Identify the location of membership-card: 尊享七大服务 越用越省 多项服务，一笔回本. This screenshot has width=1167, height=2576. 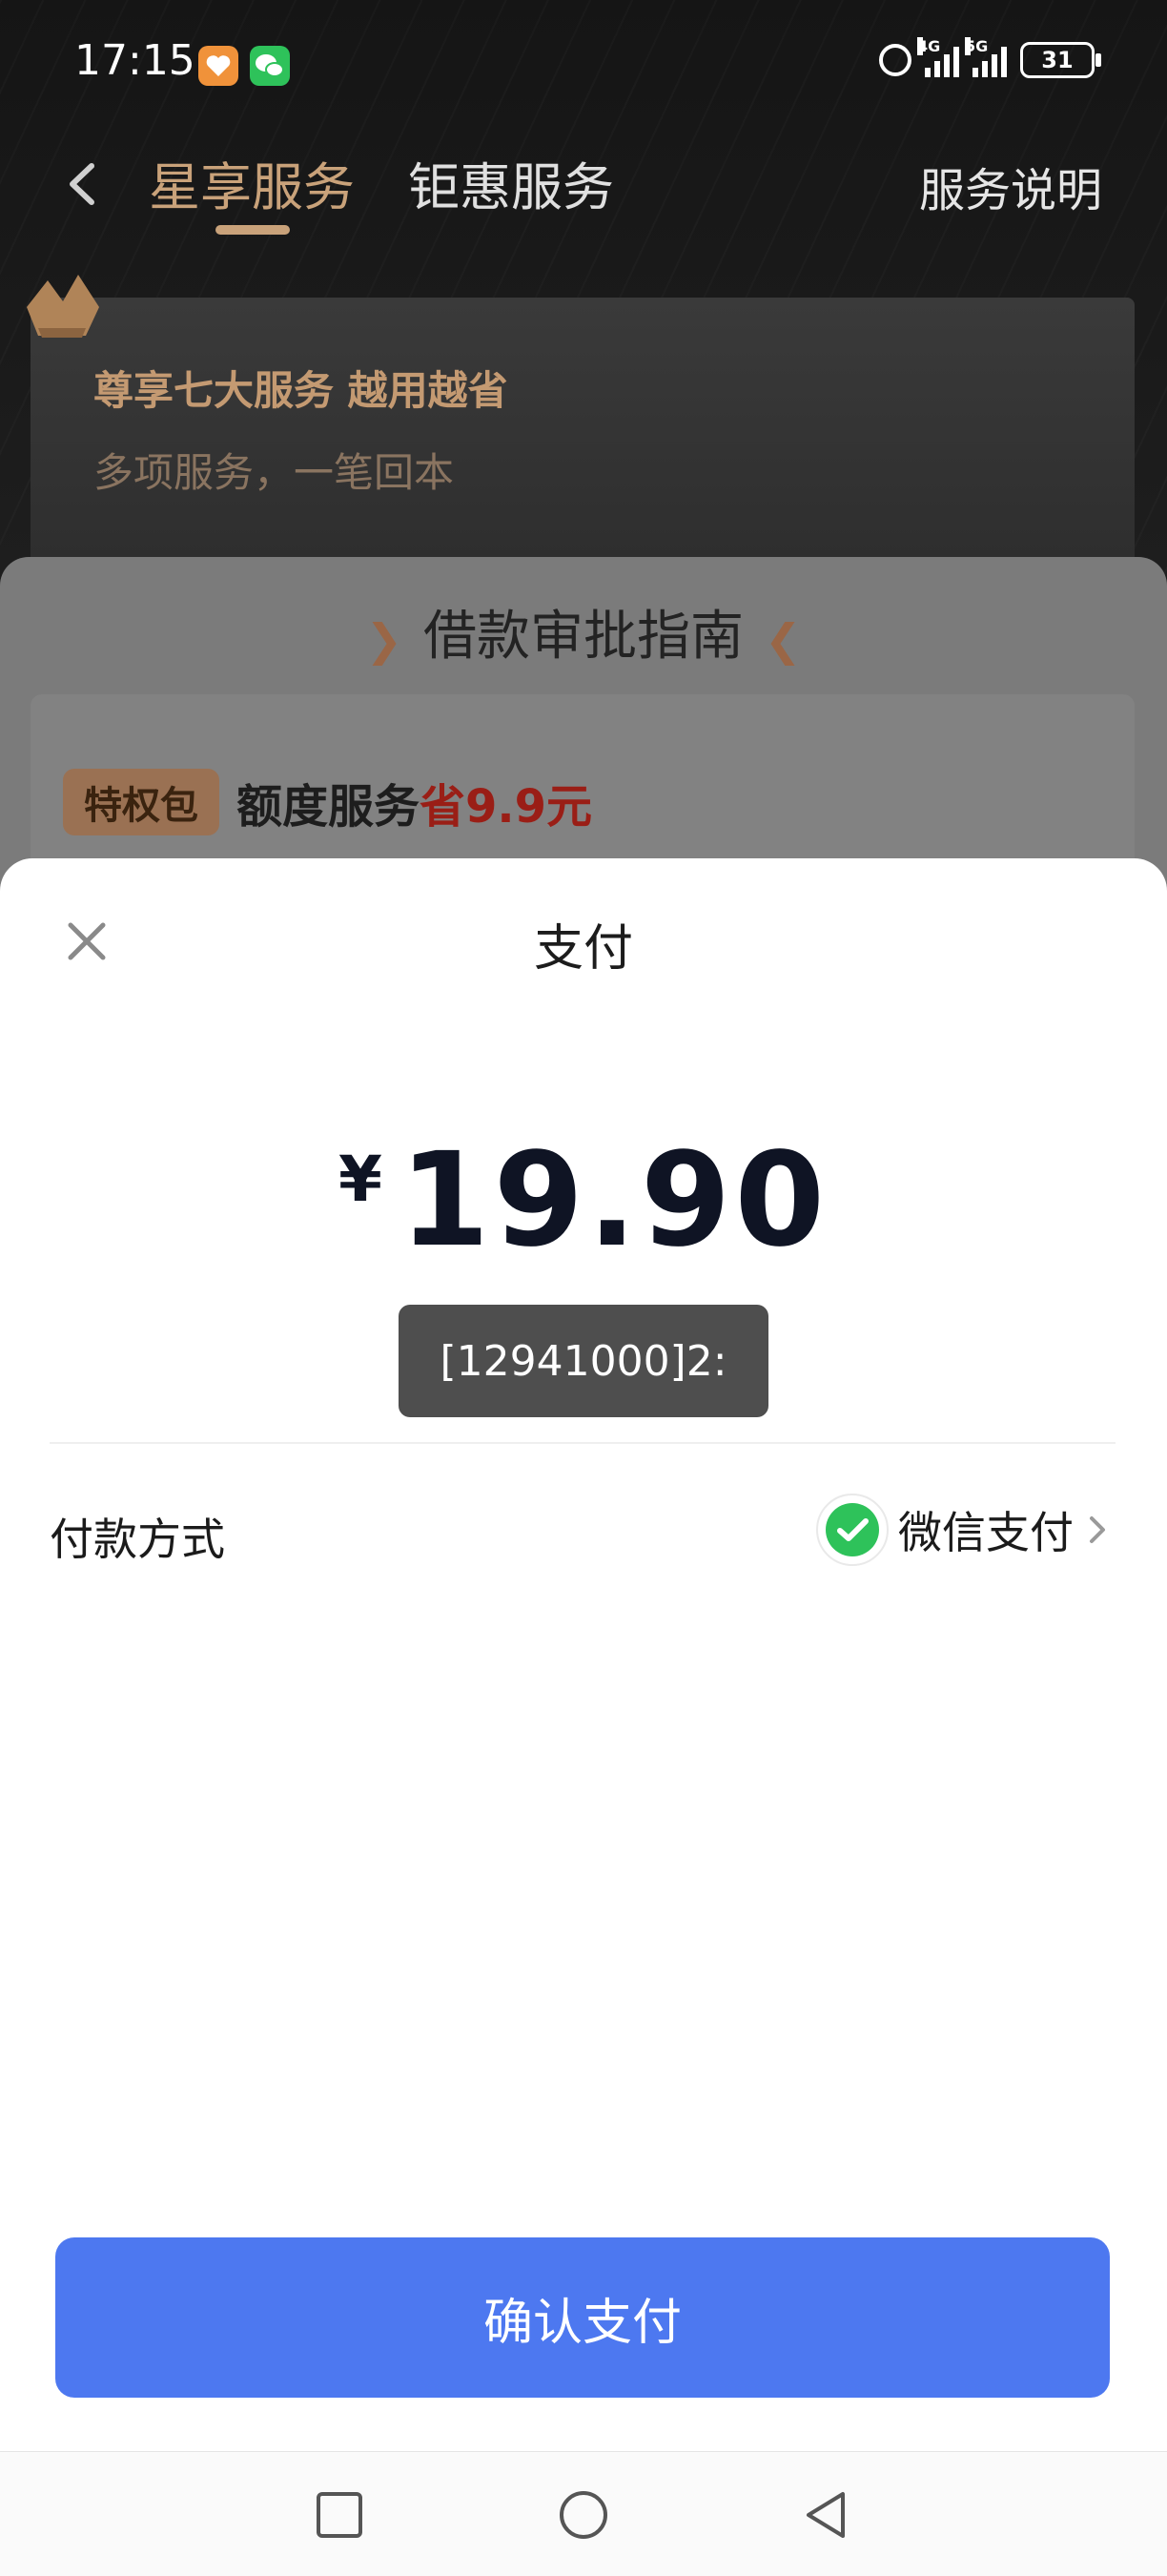
(583, 441).